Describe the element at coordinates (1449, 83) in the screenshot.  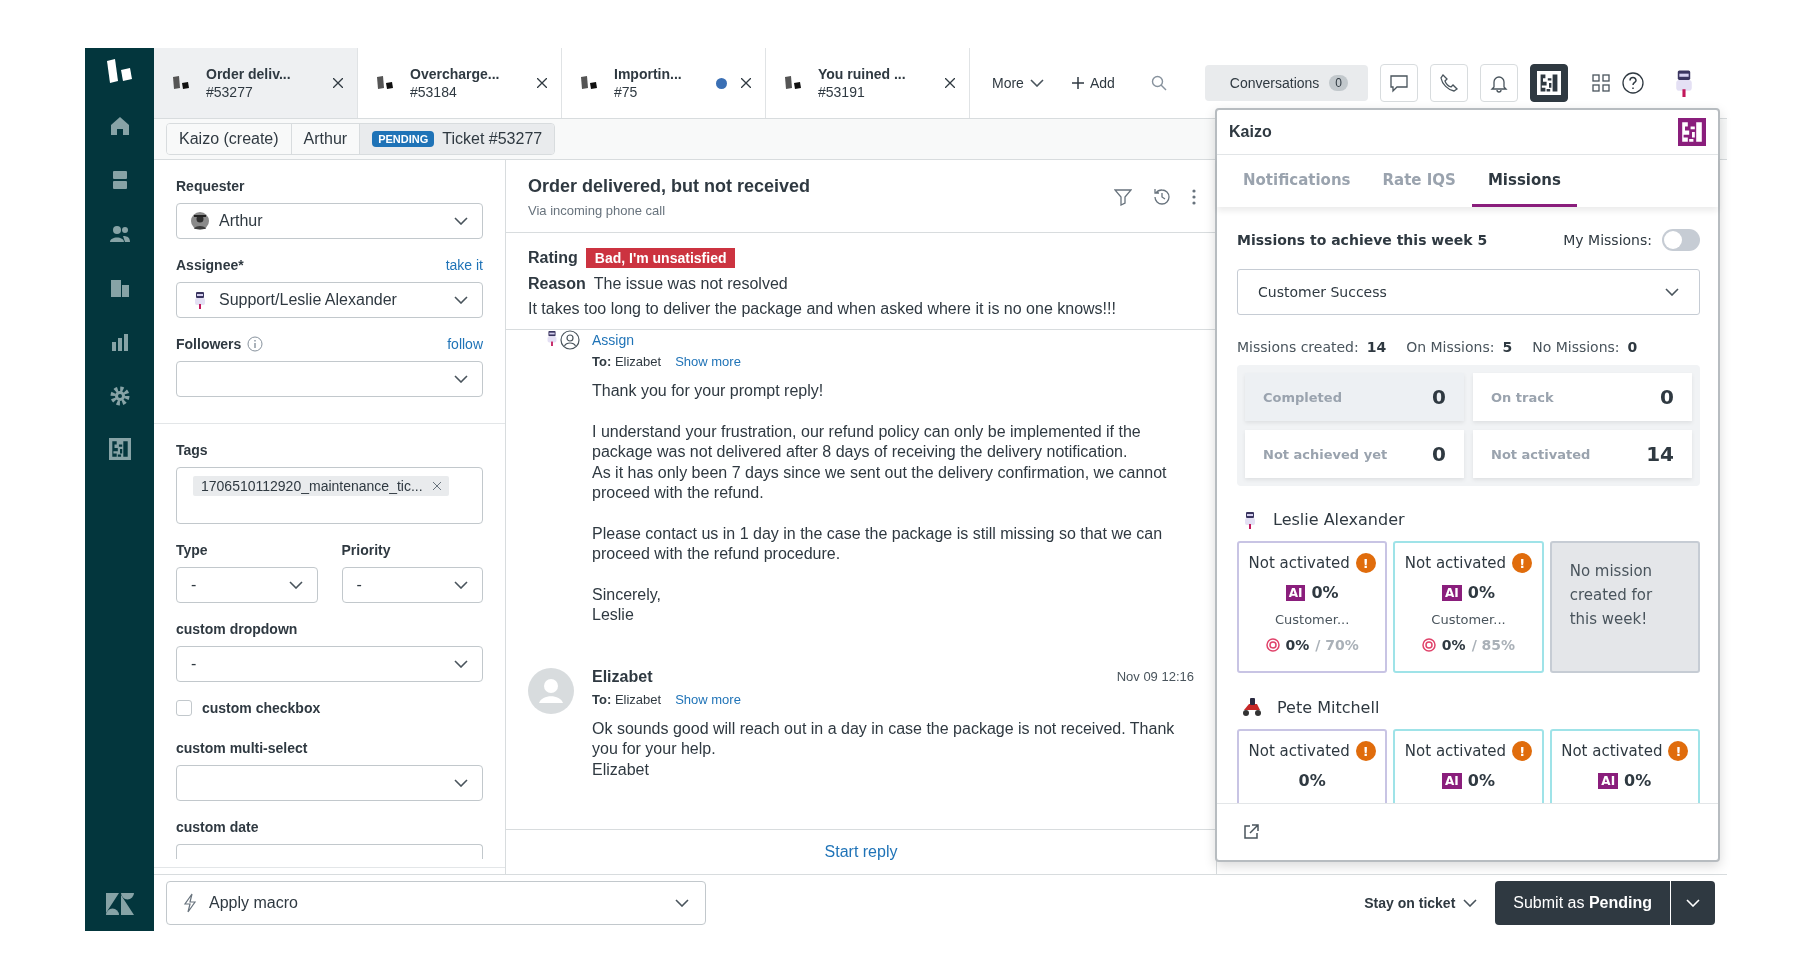
I see `phone-icon` at that location.